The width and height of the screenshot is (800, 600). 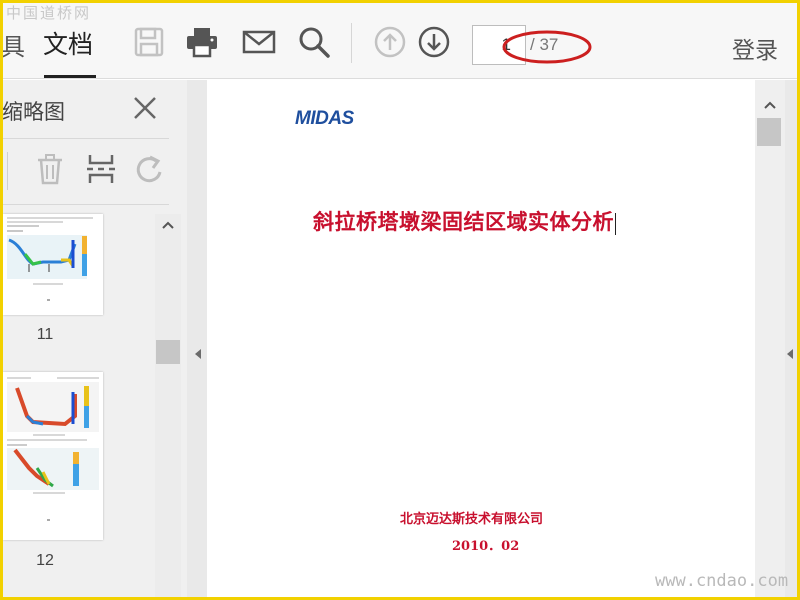 What do you see at coordinates (33, 112) in the screenshot?
I see `sidebar-title: 缩略图` at bounding box center [33, 112].